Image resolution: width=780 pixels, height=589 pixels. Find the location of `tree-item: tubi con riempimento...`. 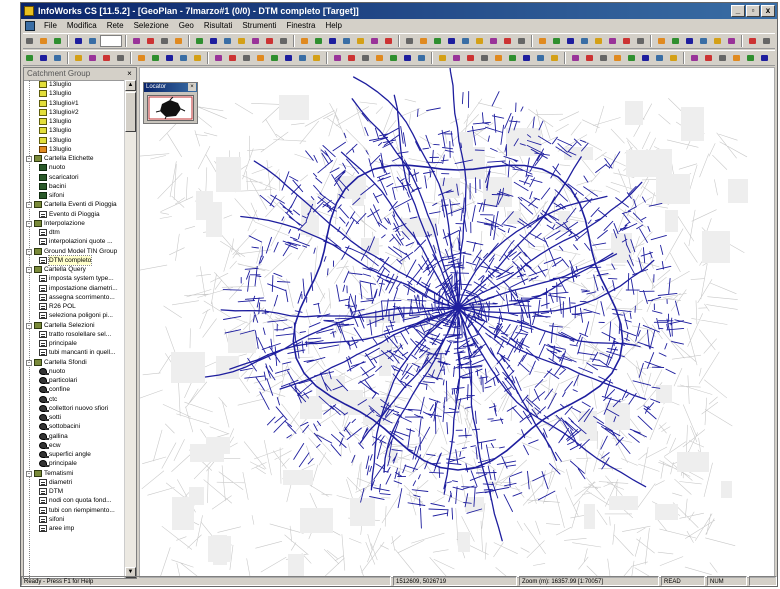

tree-item: tubi con riempimento... is located at coordinates (75, 510).